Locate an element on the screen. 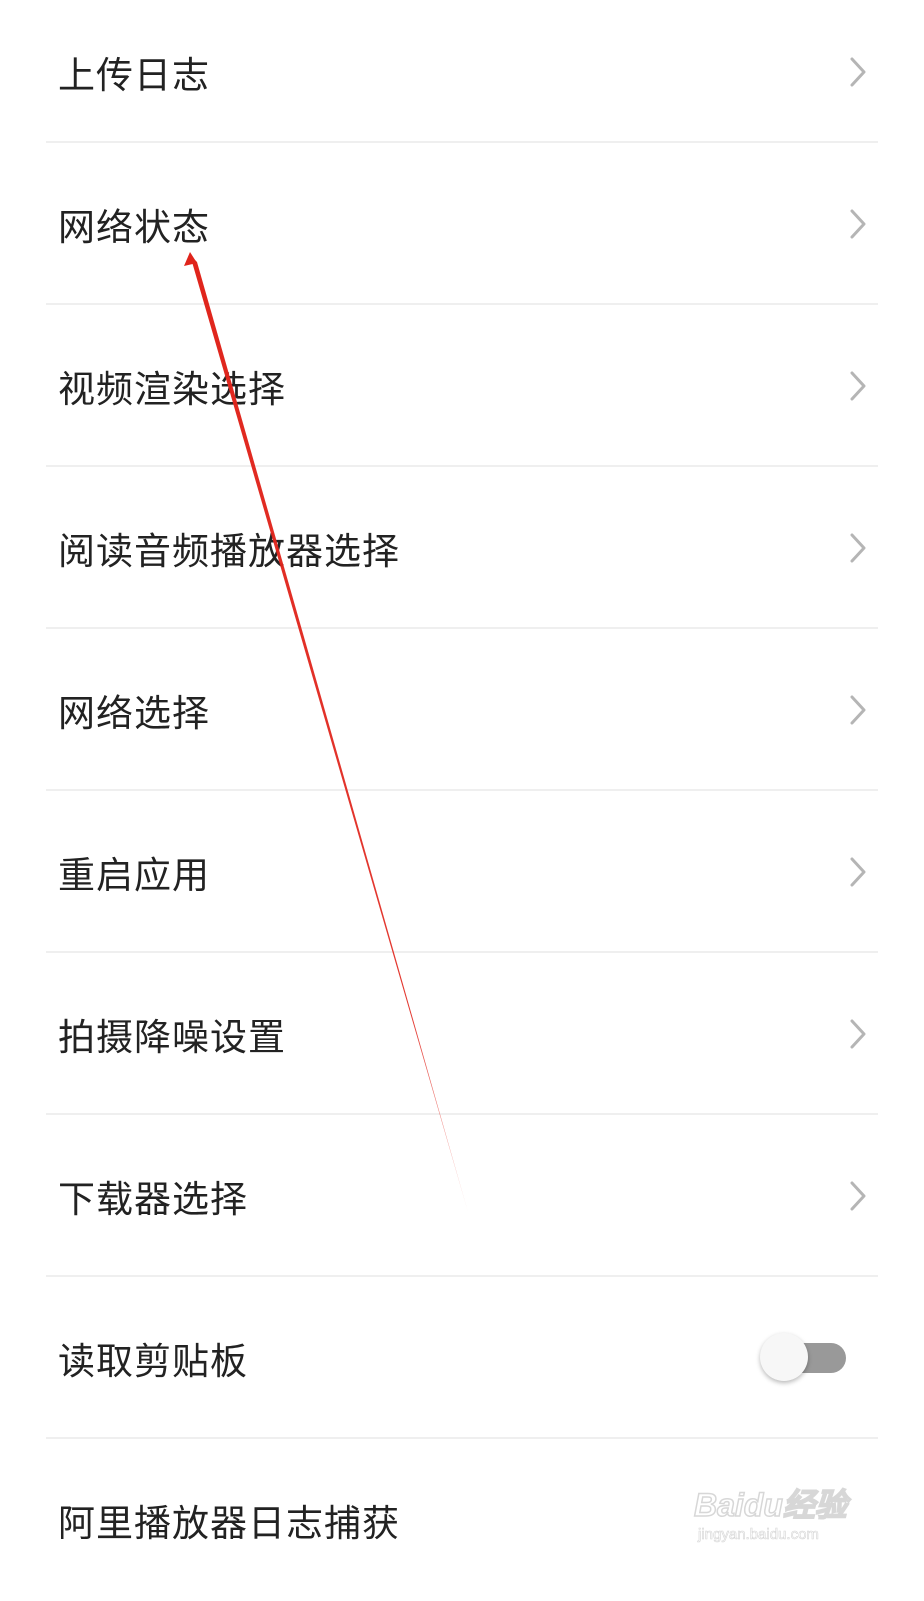 The image size is (924, 1601). settings-item-upload-log: 上传日志 is located at coordinates (462, 71).